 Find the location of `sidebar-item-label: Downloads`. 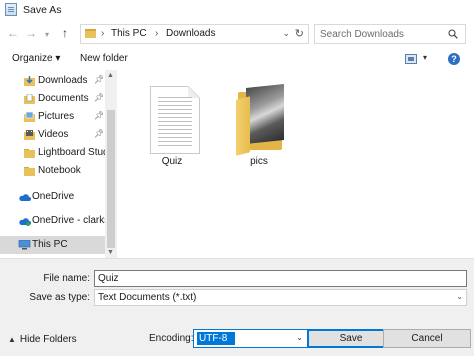

sidebar-item-label: Downloads is located at coordinates (63, 80).